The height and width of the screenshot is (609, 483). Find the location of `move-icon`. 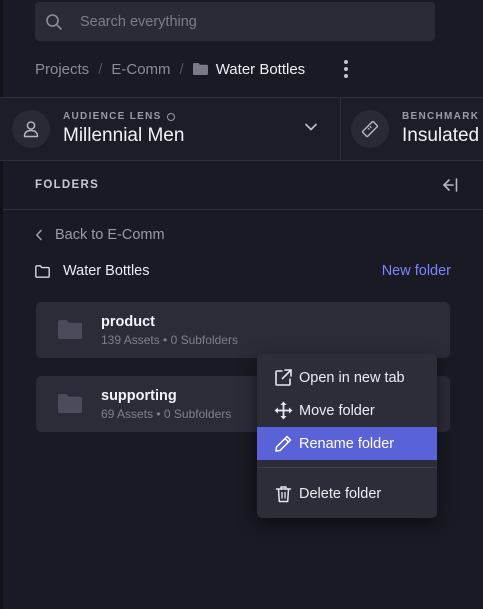

move-icon is located at coordinates (283, 411).